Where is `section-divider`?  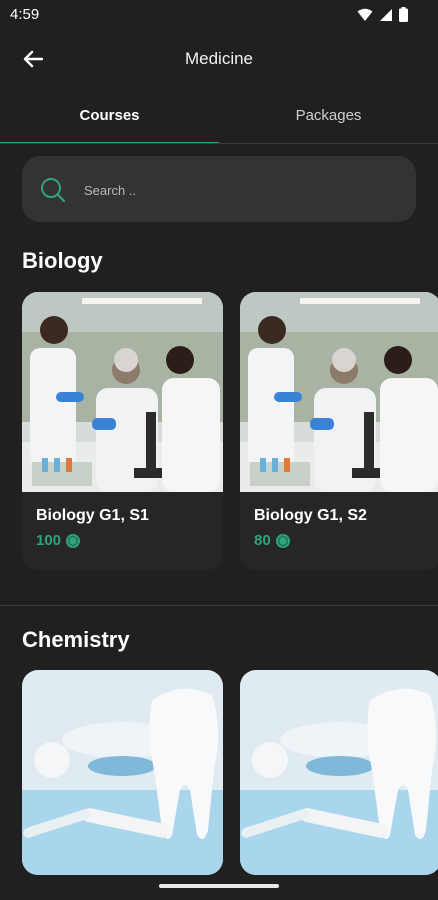 section-divider is located at coordinates (219, 605).